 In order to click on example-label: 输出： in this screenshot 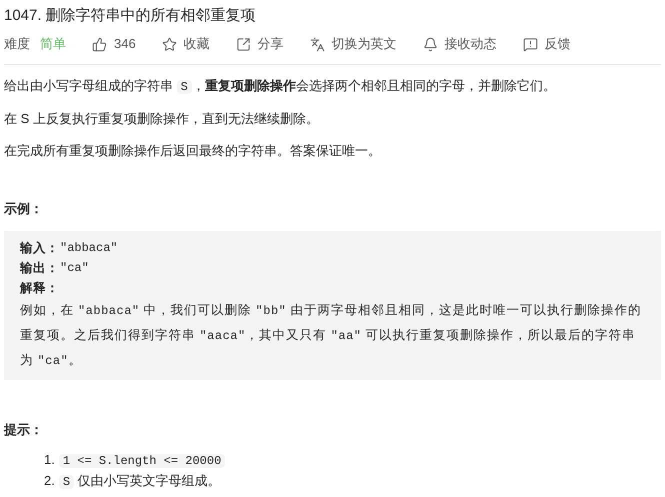, I will do `click(39, 268)`.